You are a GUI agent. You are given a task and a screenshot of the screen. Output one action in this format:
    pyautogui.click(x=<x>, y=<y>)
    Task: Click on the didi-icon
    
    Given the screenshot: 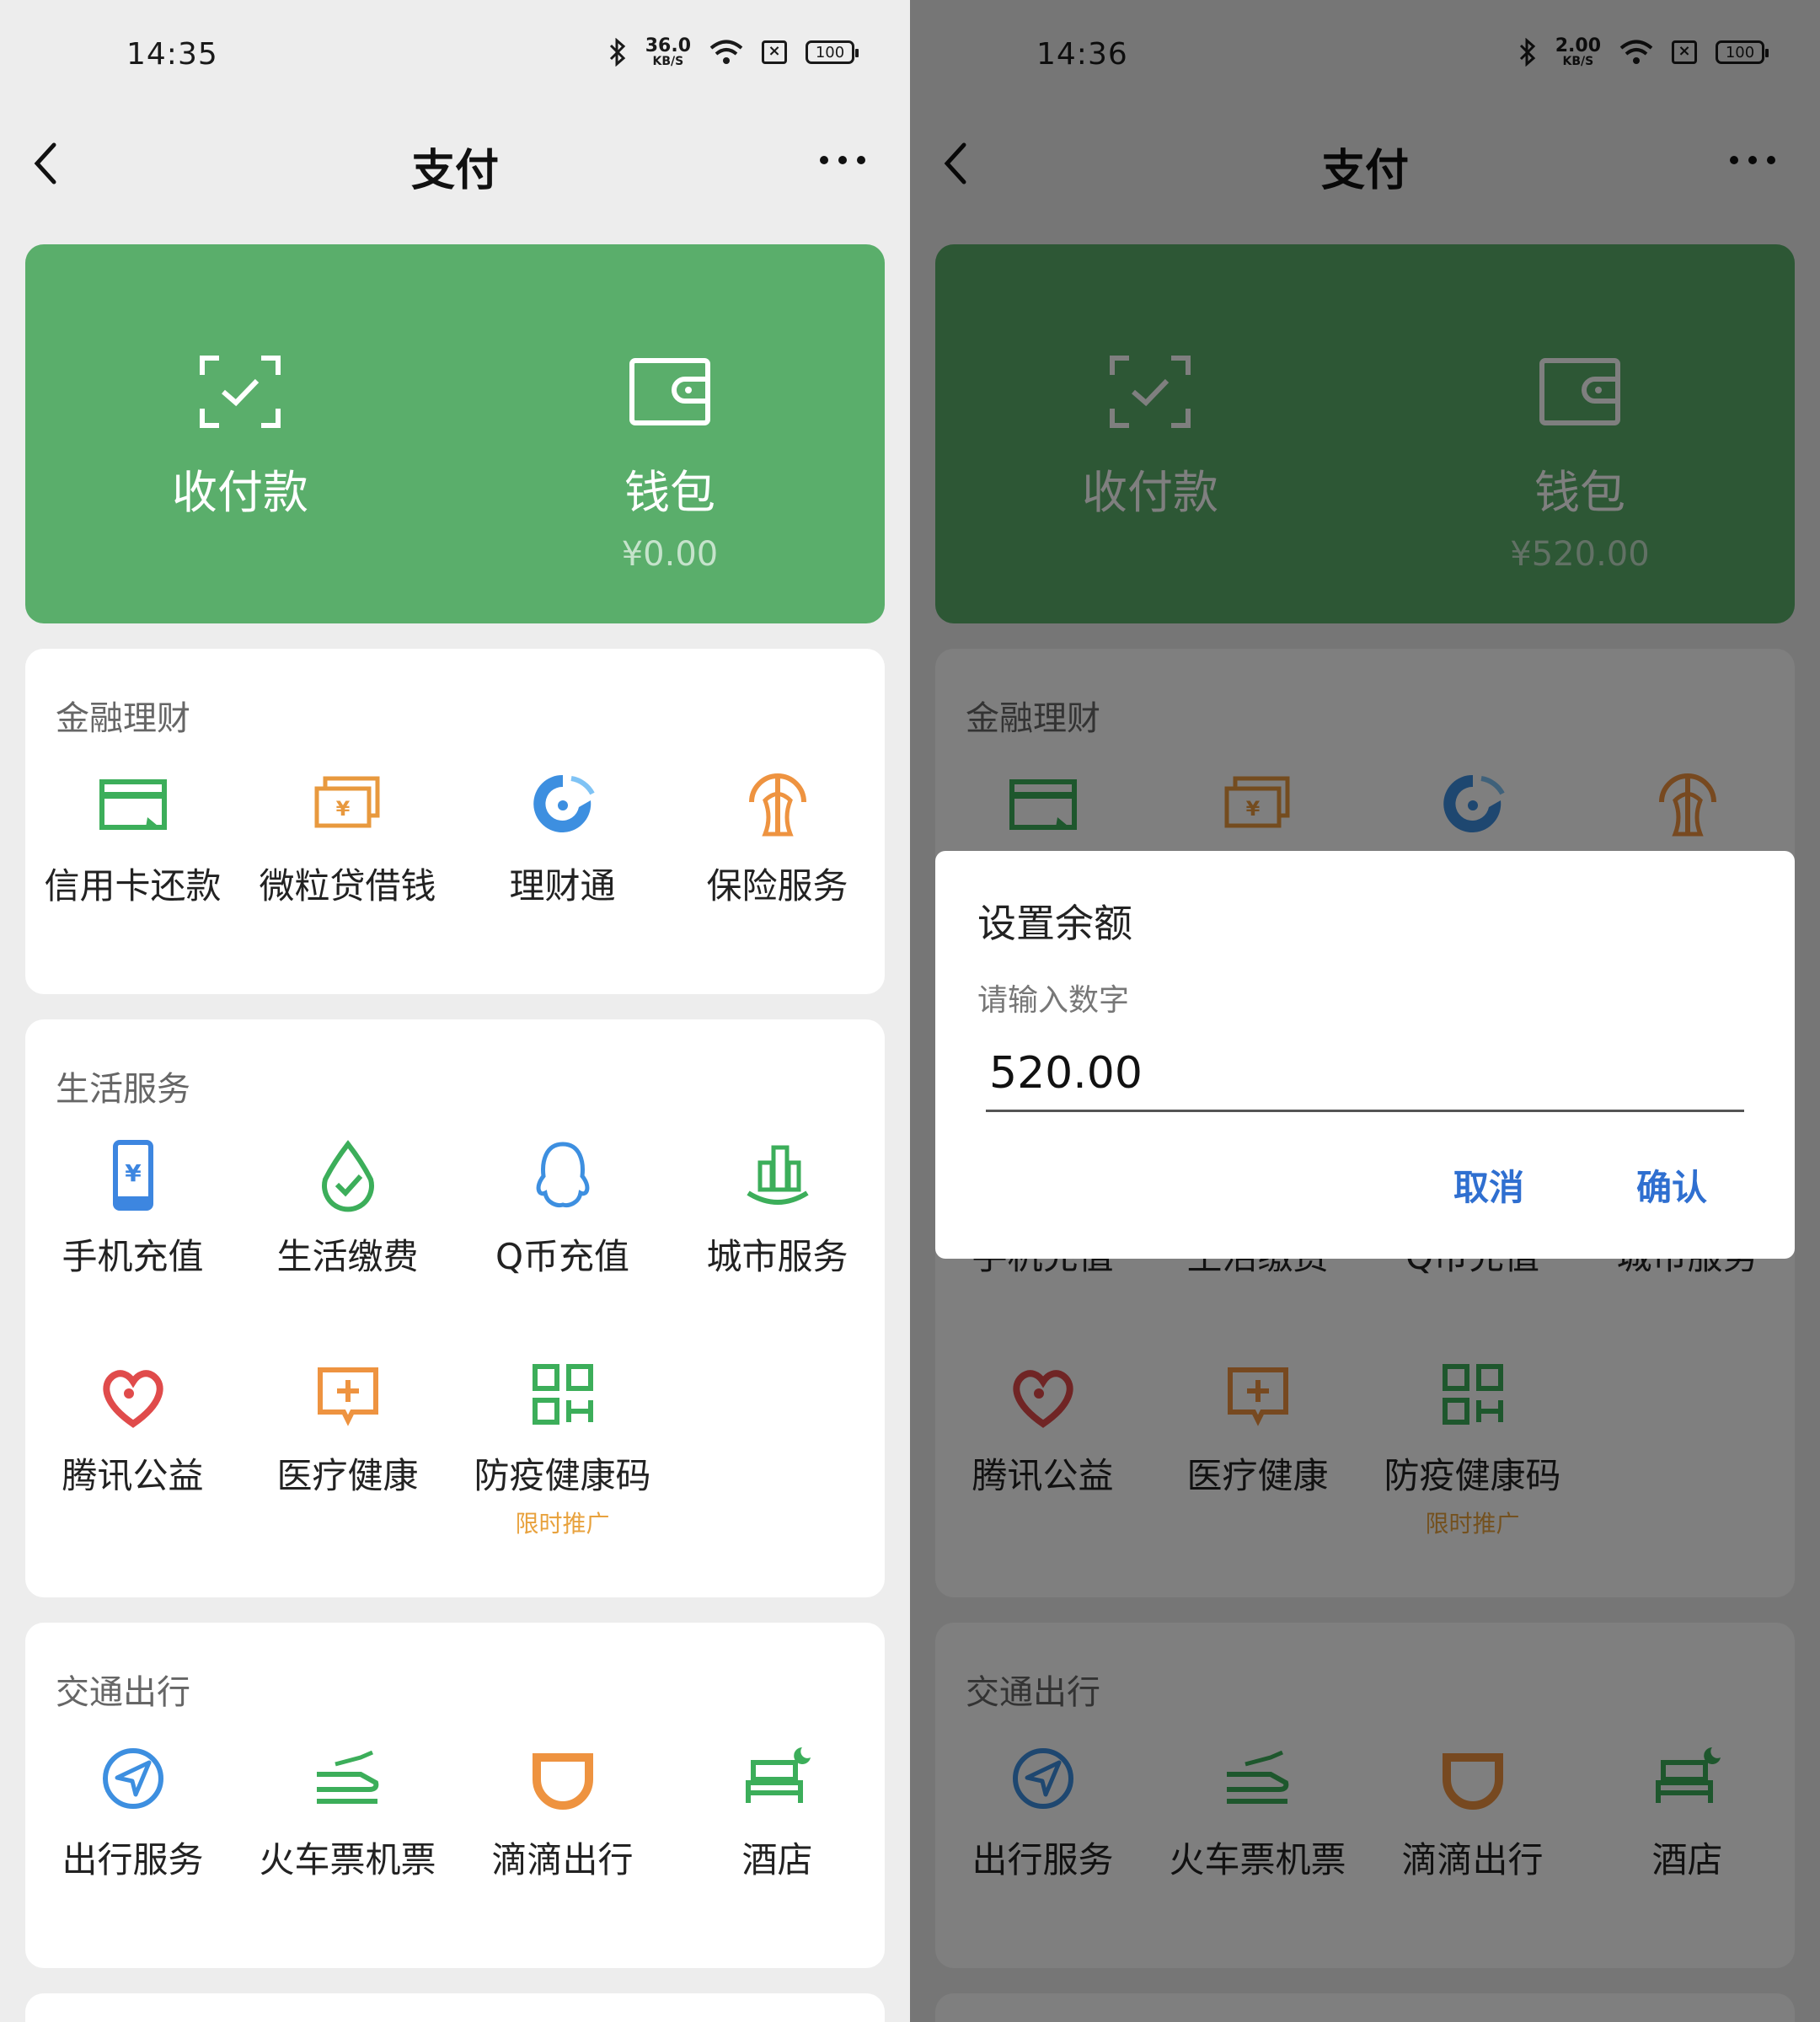 What is the action you would take?
    pyautogui.click(x=562, y=1781)
    